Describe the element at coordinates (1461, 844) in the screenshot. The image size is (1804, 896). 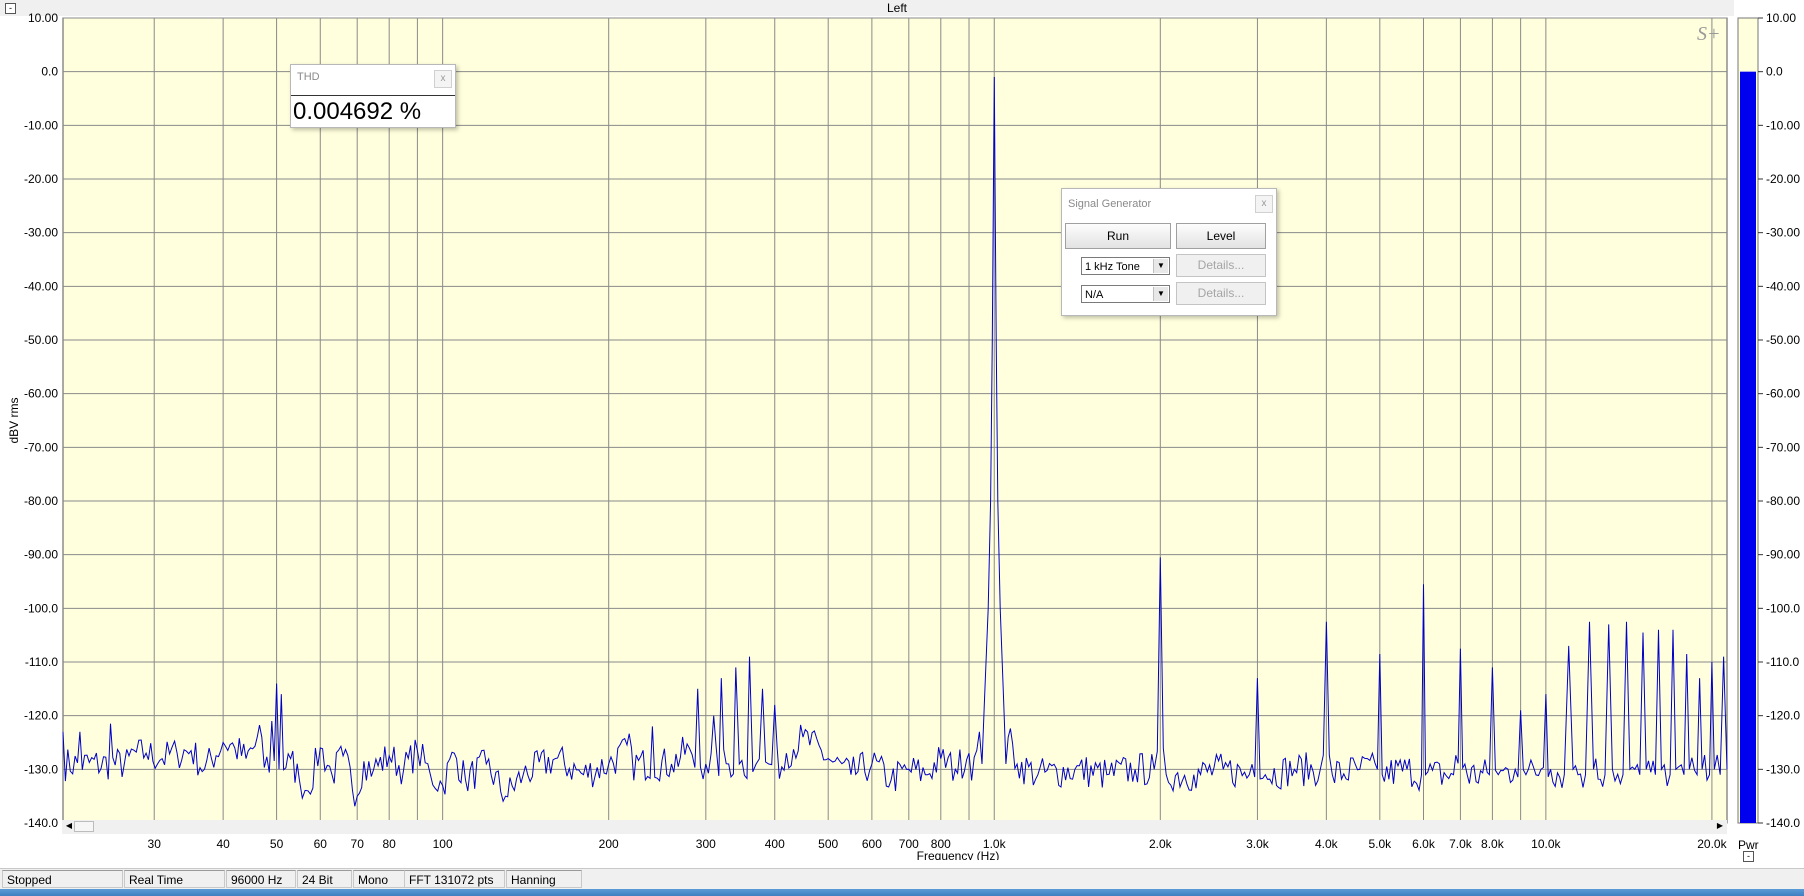
I see `x-tick-label: 7.0k` at that location.